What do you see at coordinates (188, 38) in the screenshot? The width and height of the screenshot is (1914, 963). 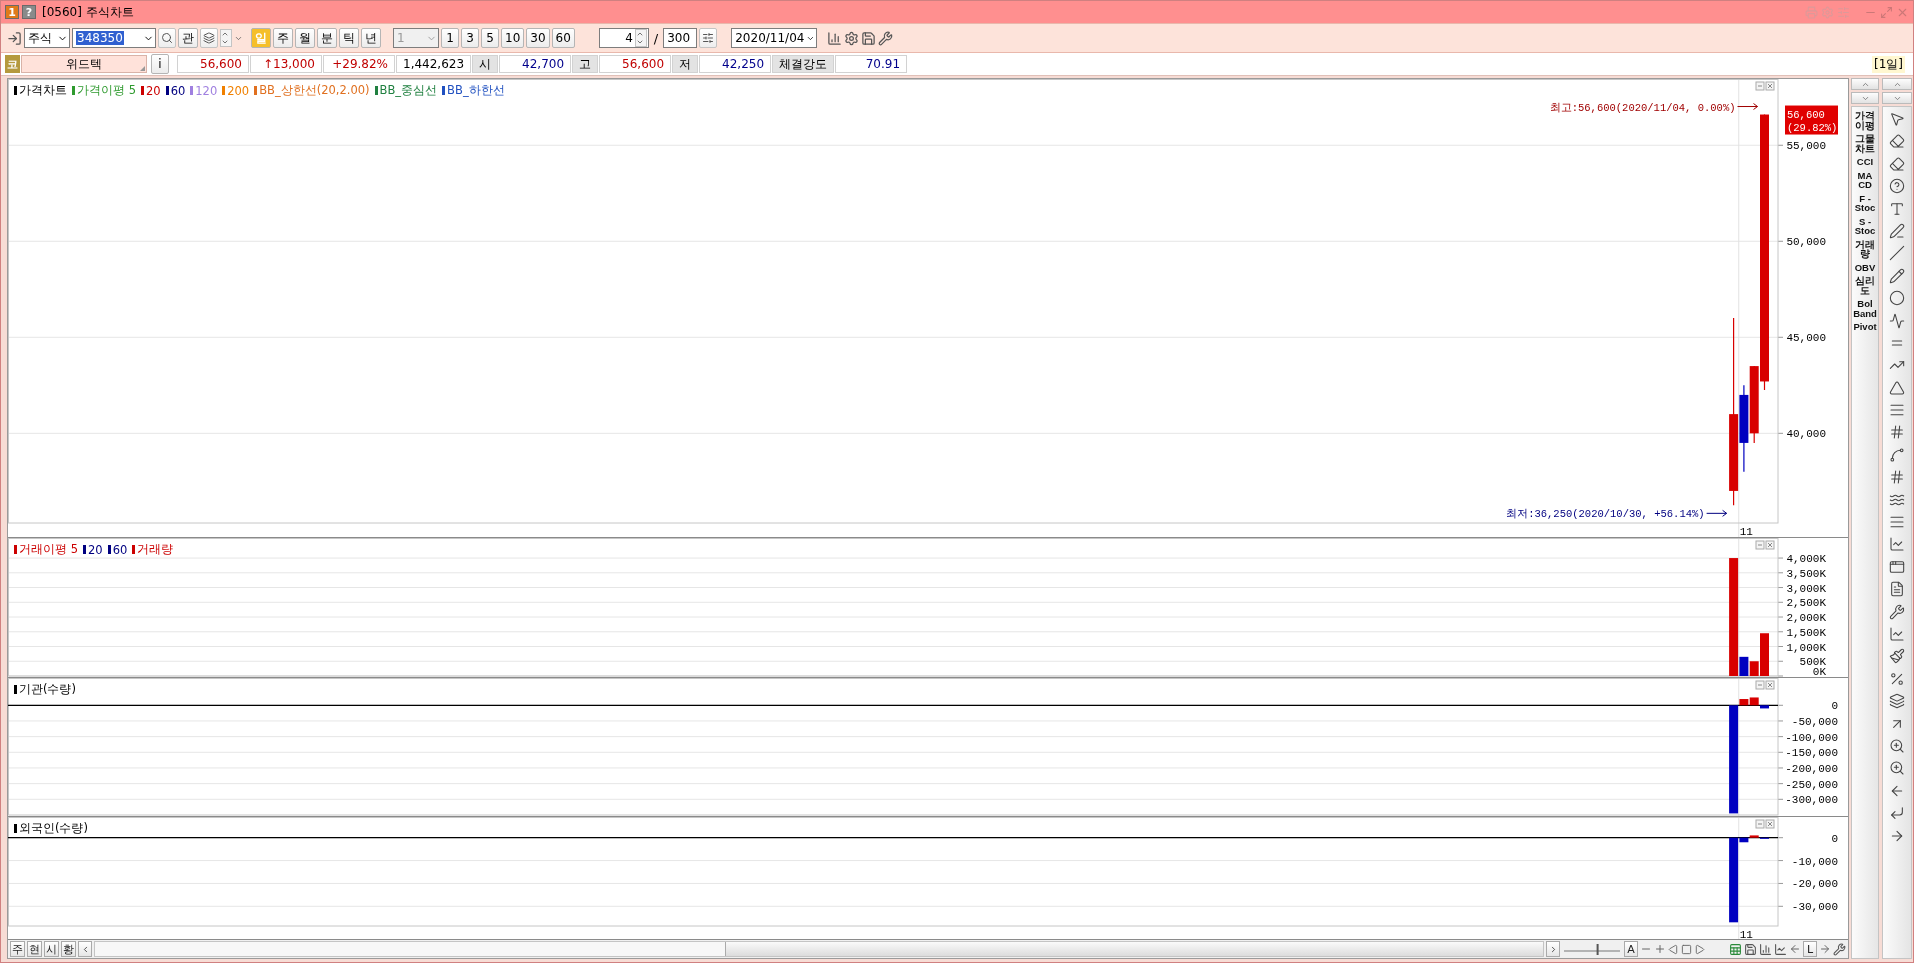 I see `watch-button: 관` at bounding box center [188, 38].